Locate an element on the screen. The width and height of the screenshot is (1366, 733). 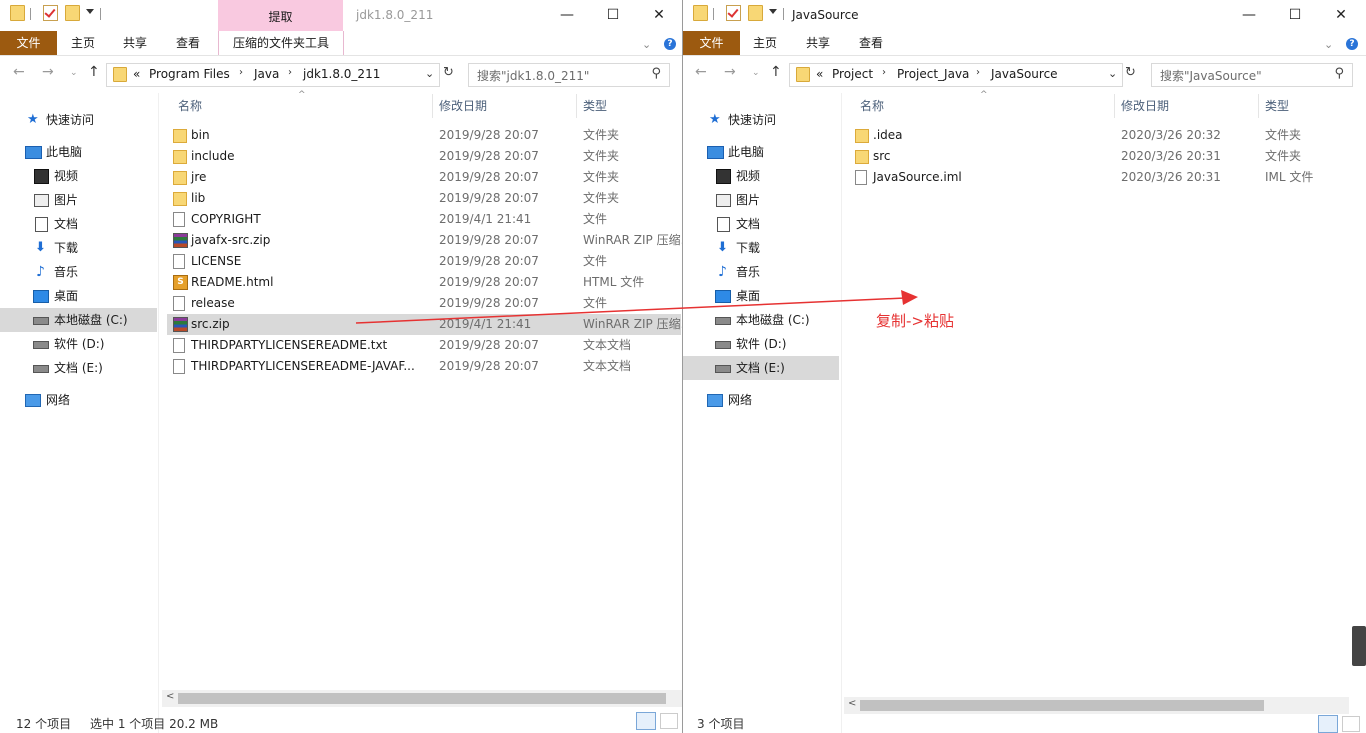
copy-paste-arrow is located at coordinates (636, 307).